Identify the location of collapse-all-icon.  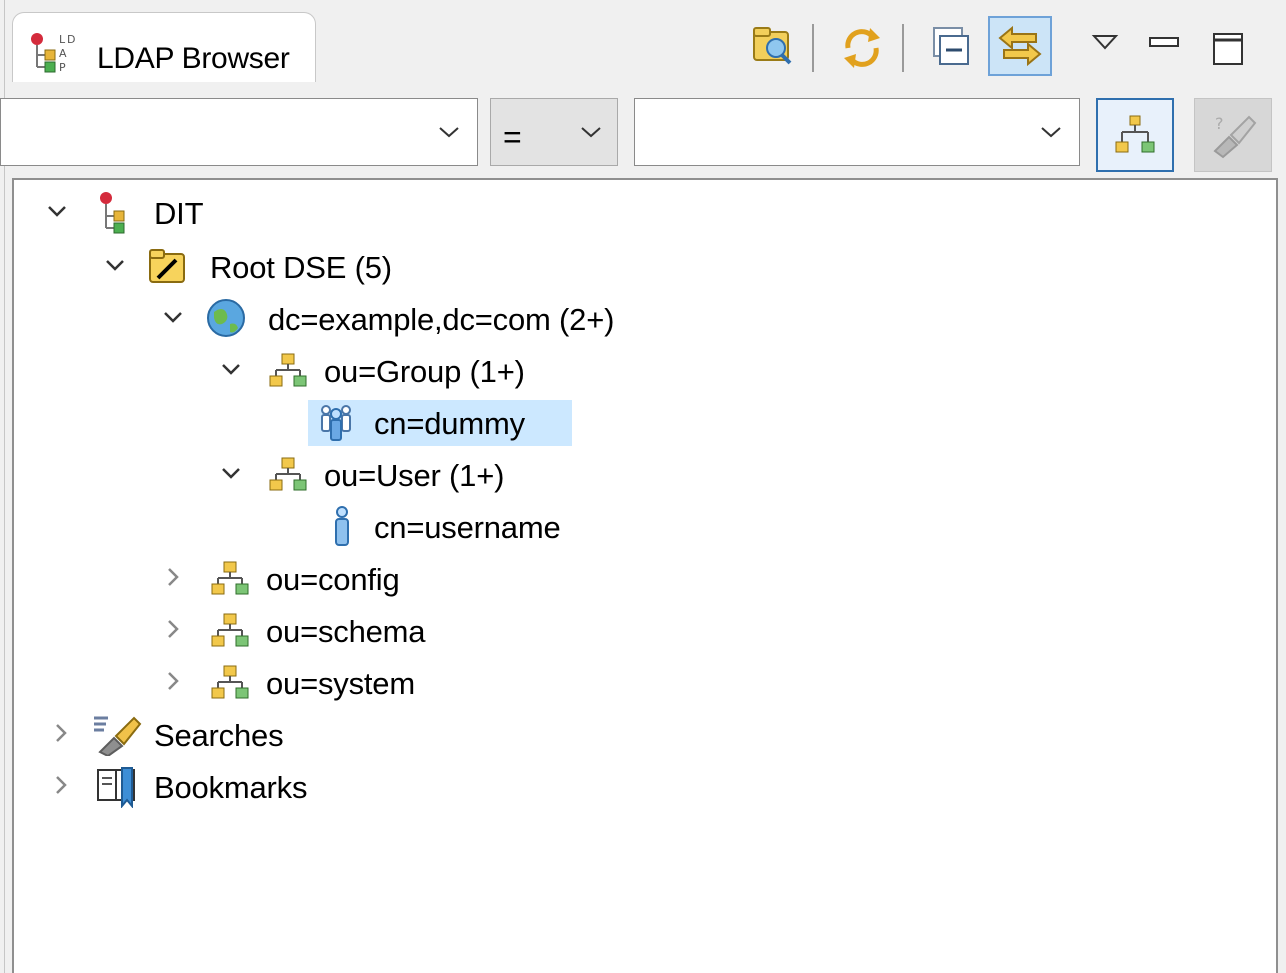
(952, 46).